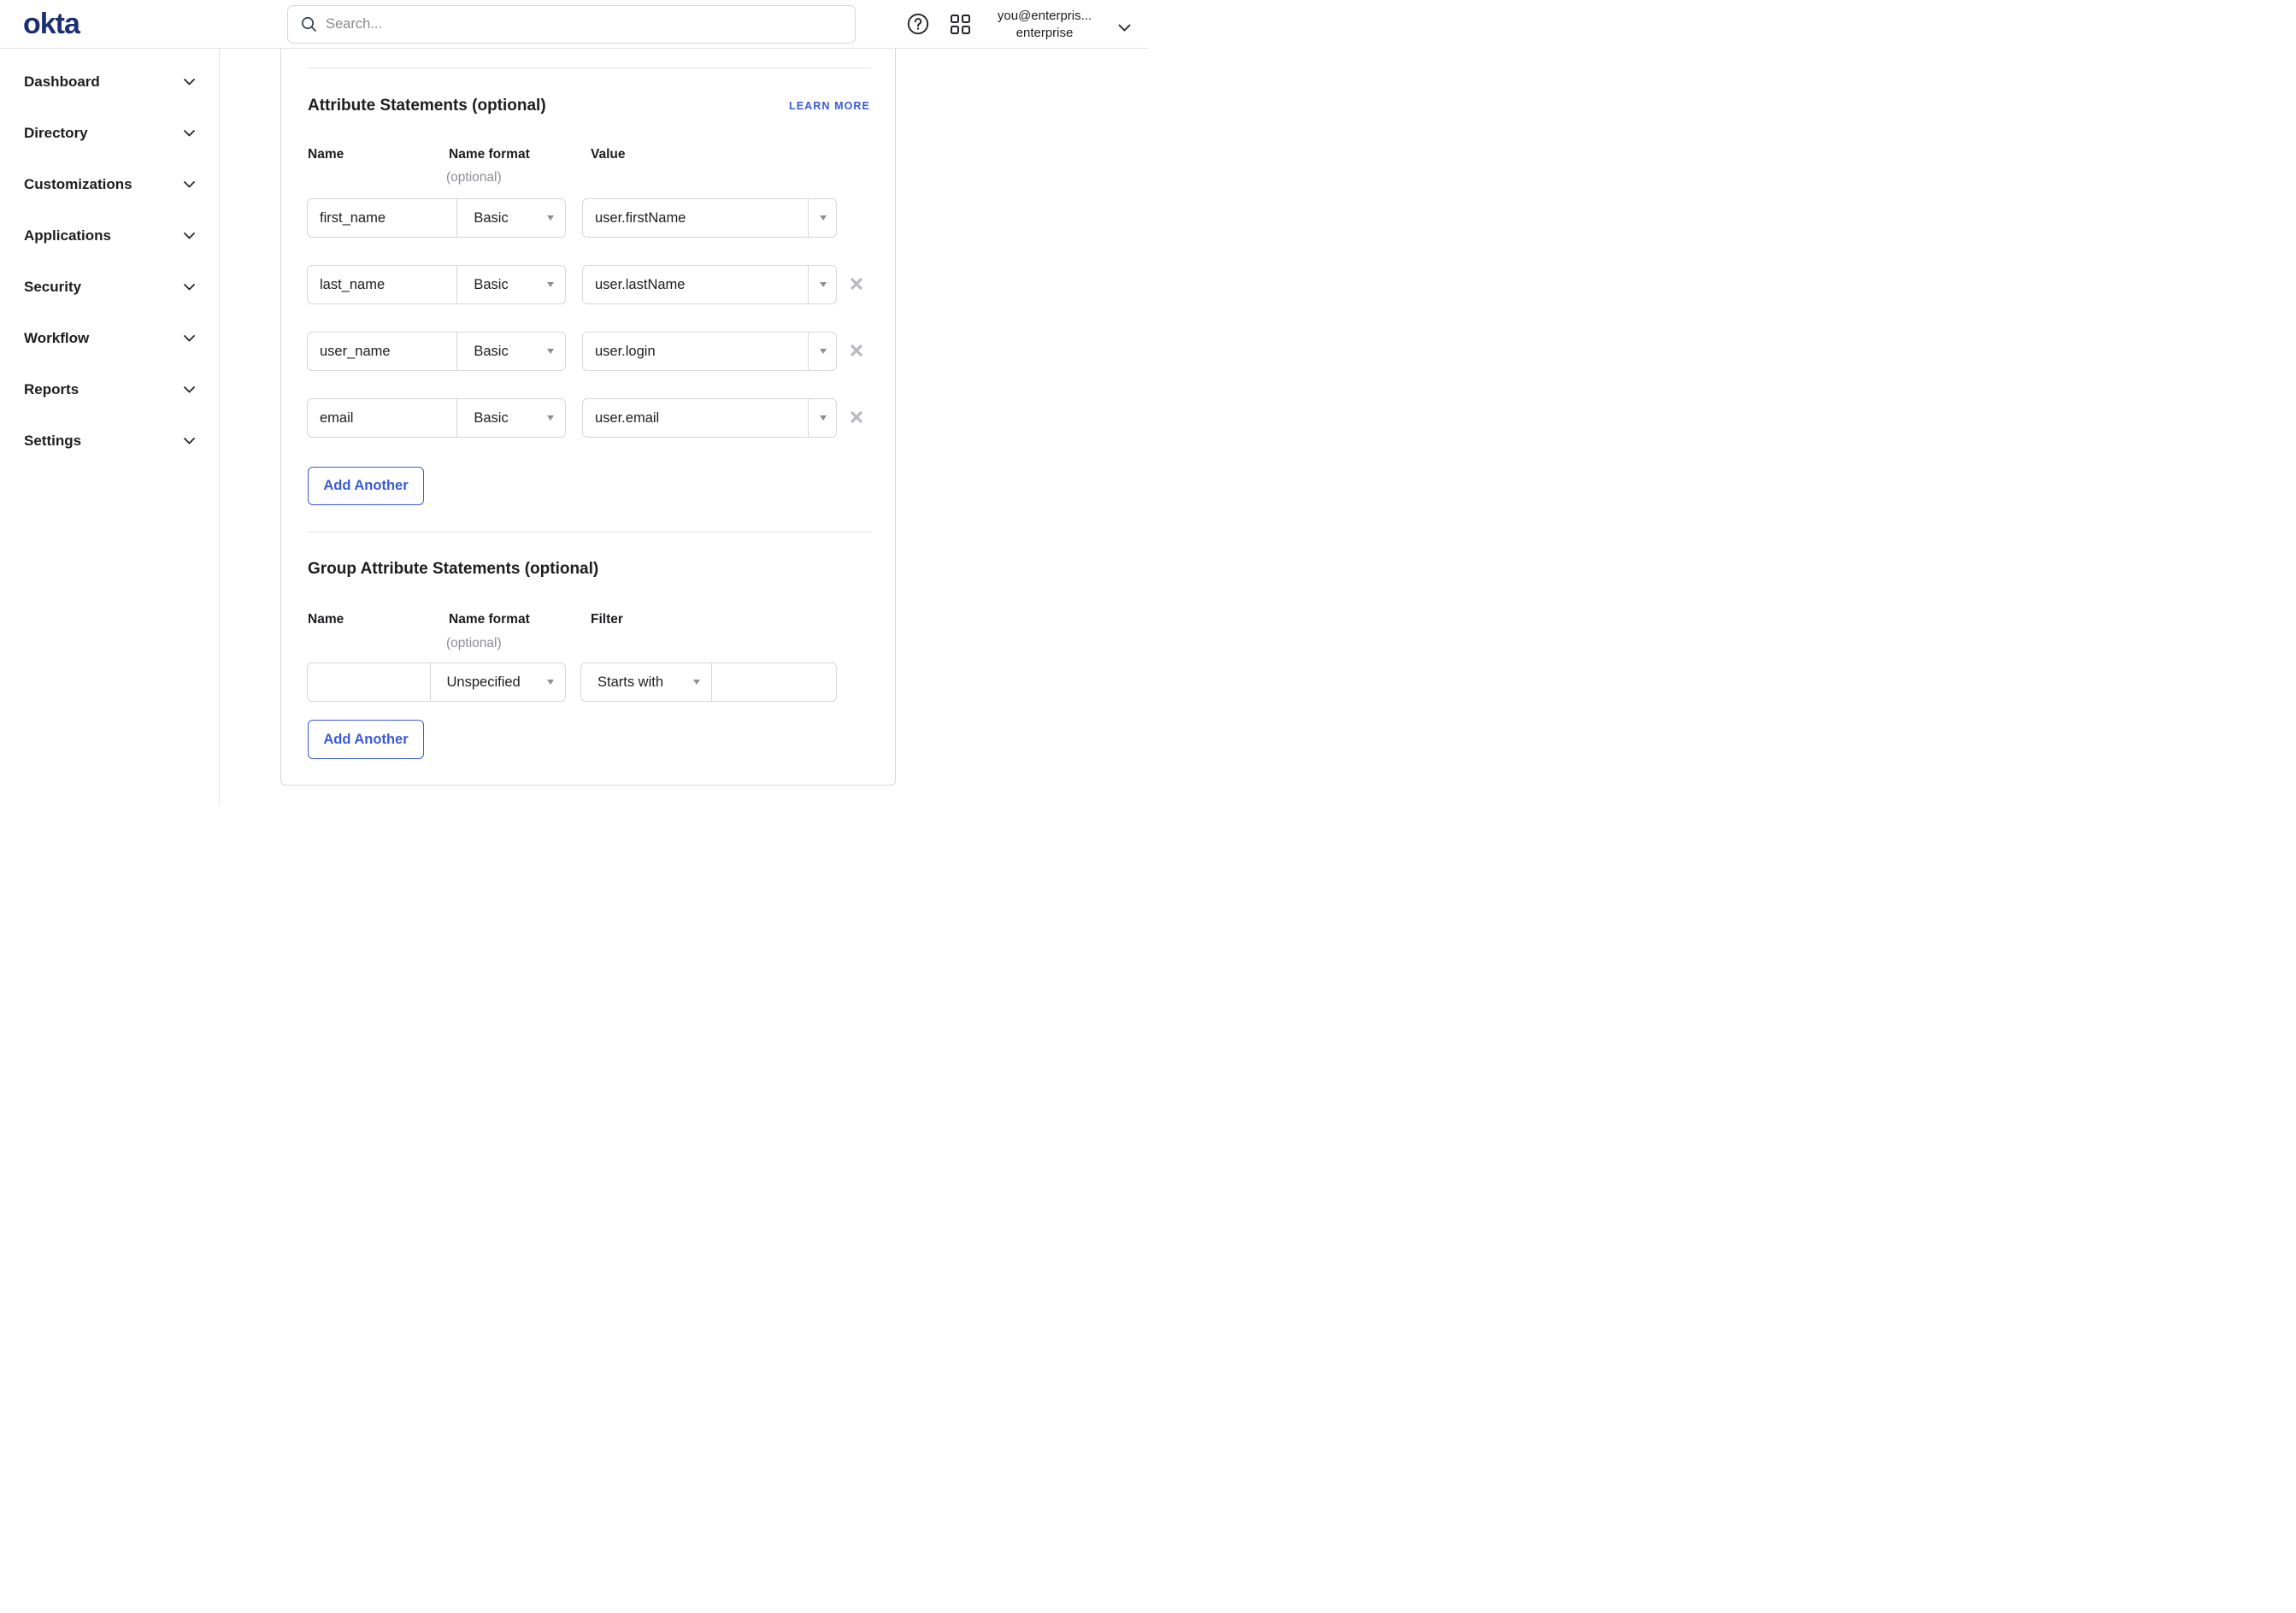 The height and width of the screenshot is (1613, 2296). Describe the element at coordinates (109, 389) in the screenshot. I see `sidebar-item-reports: Reports` at that location.